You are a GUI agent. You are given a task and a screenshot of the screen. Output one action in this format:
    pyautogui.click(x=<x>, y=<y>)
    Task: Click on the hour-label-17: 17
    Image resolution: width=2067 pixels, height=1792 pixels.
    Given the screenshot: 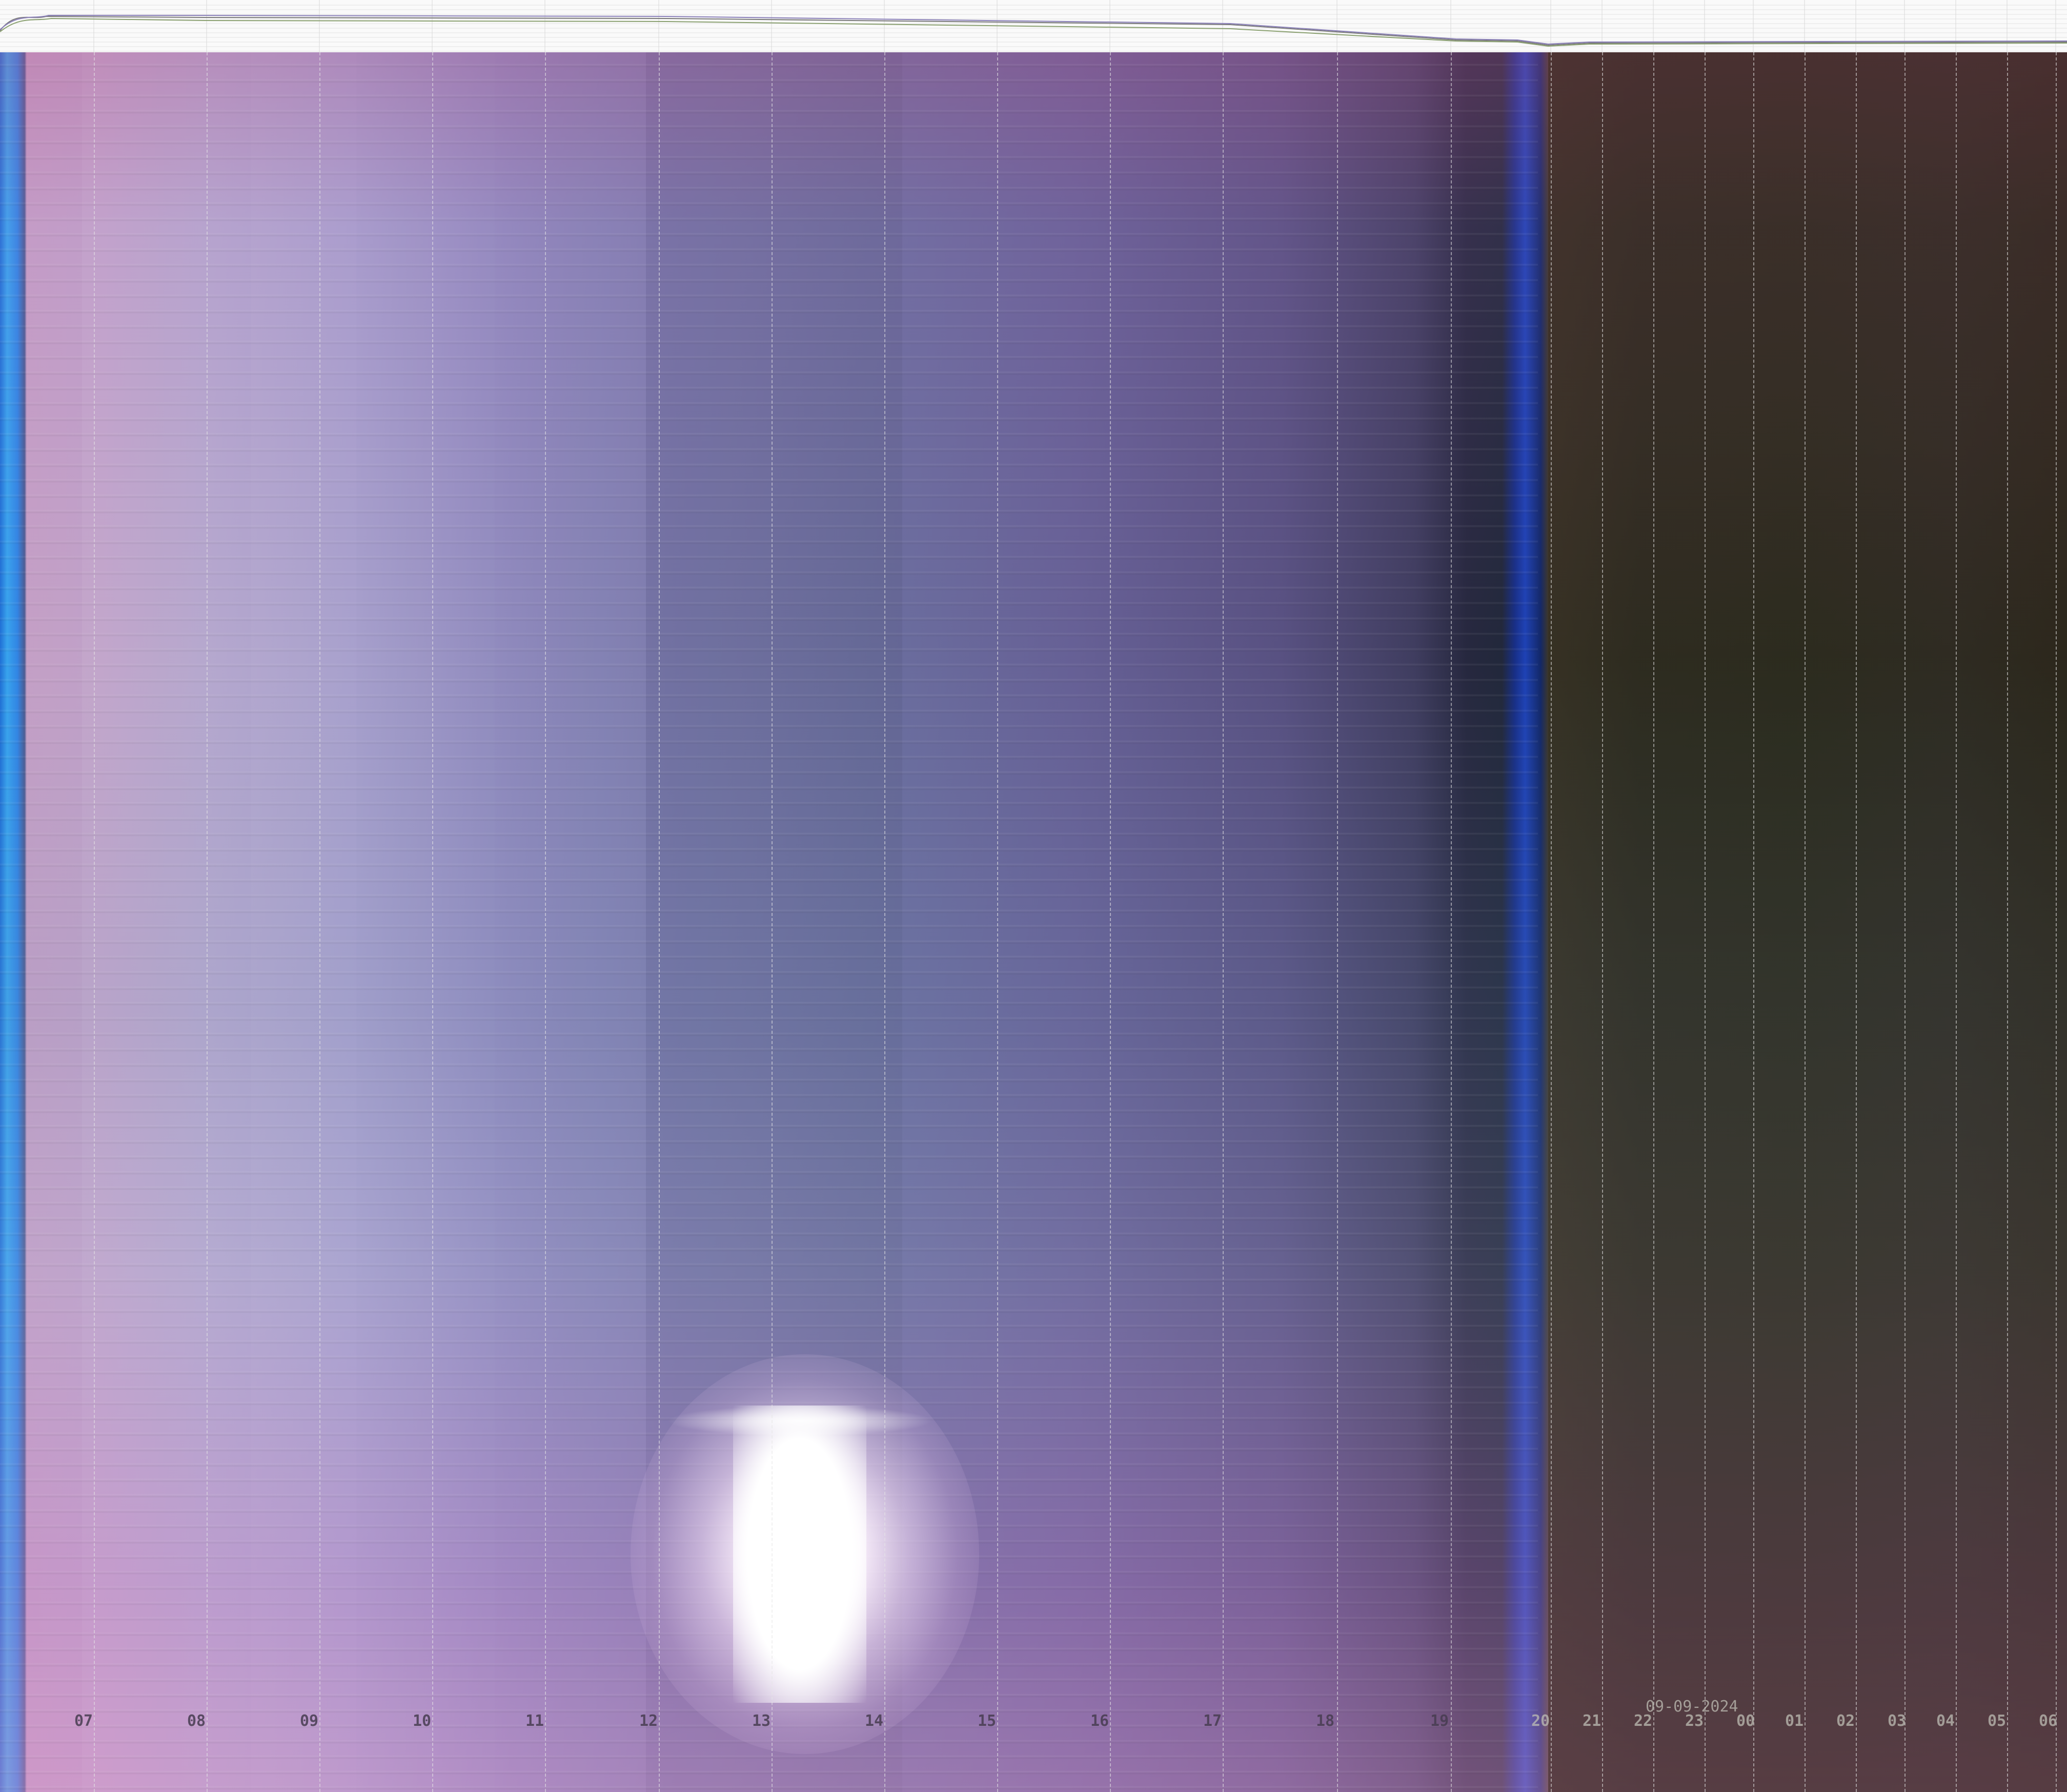 What is the action you would take?
    pyautogui.click(x=1213, y=1721)
    